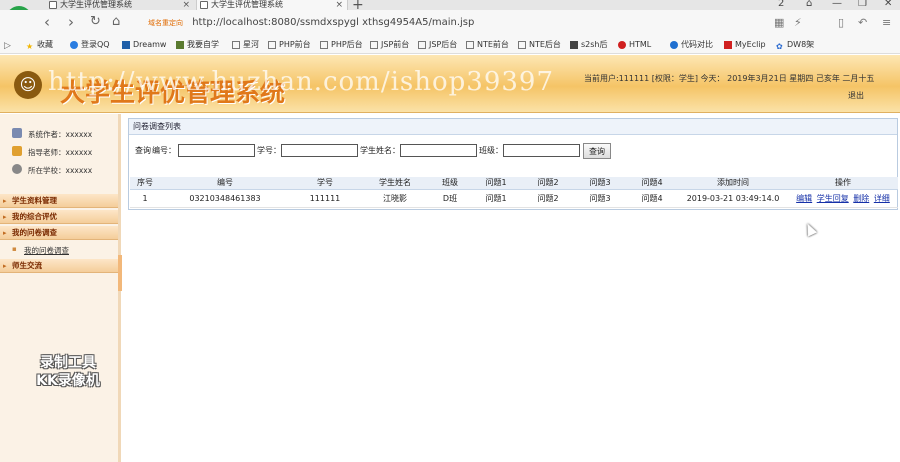  Describe the element at coordinates (90, 45) in the screenshot. I see `bookmark-item: 登录QQ` at that location.